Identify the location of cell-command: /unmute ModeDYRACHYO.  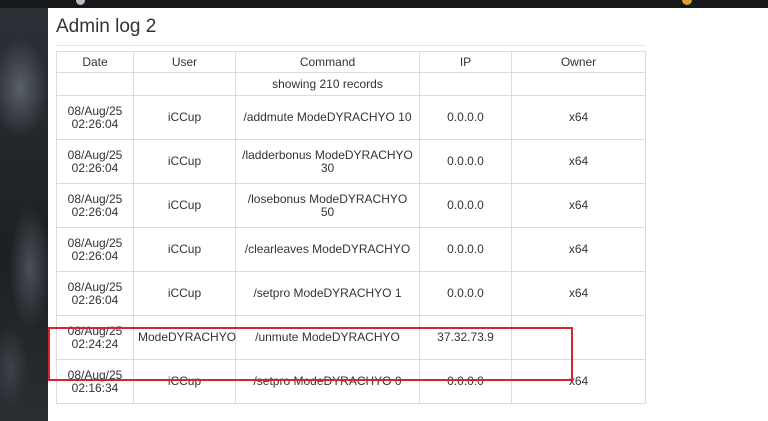
(327, 337).